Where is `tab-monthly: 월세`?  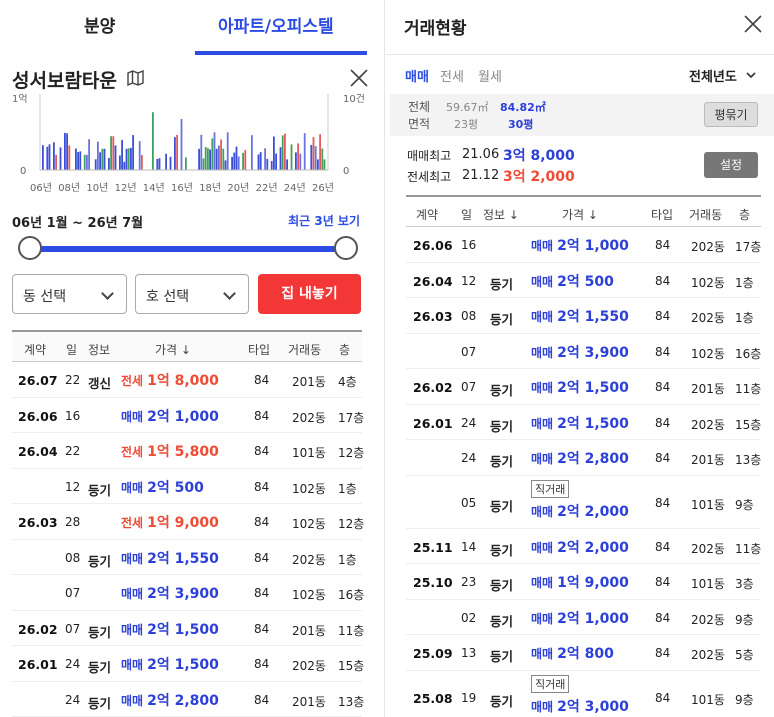 tab-monthly: 월세 is located at coordinates (490, 75).